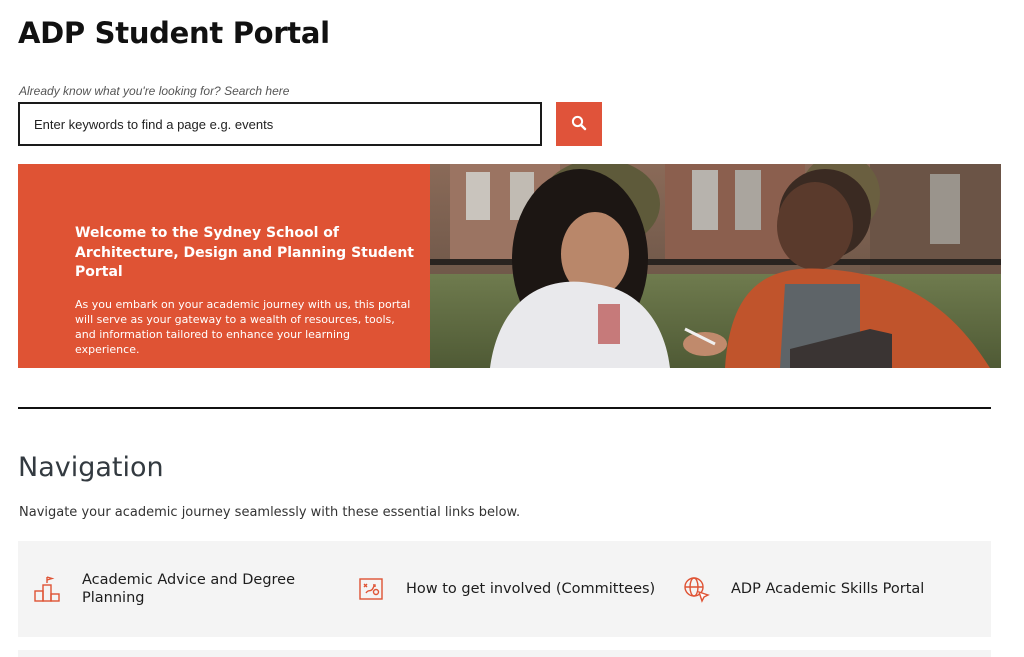 This screenshot has height=657, width=1024. I want to click on nav-link-academic-skills: ADP Academic Skills Portal, so click(828, 589).